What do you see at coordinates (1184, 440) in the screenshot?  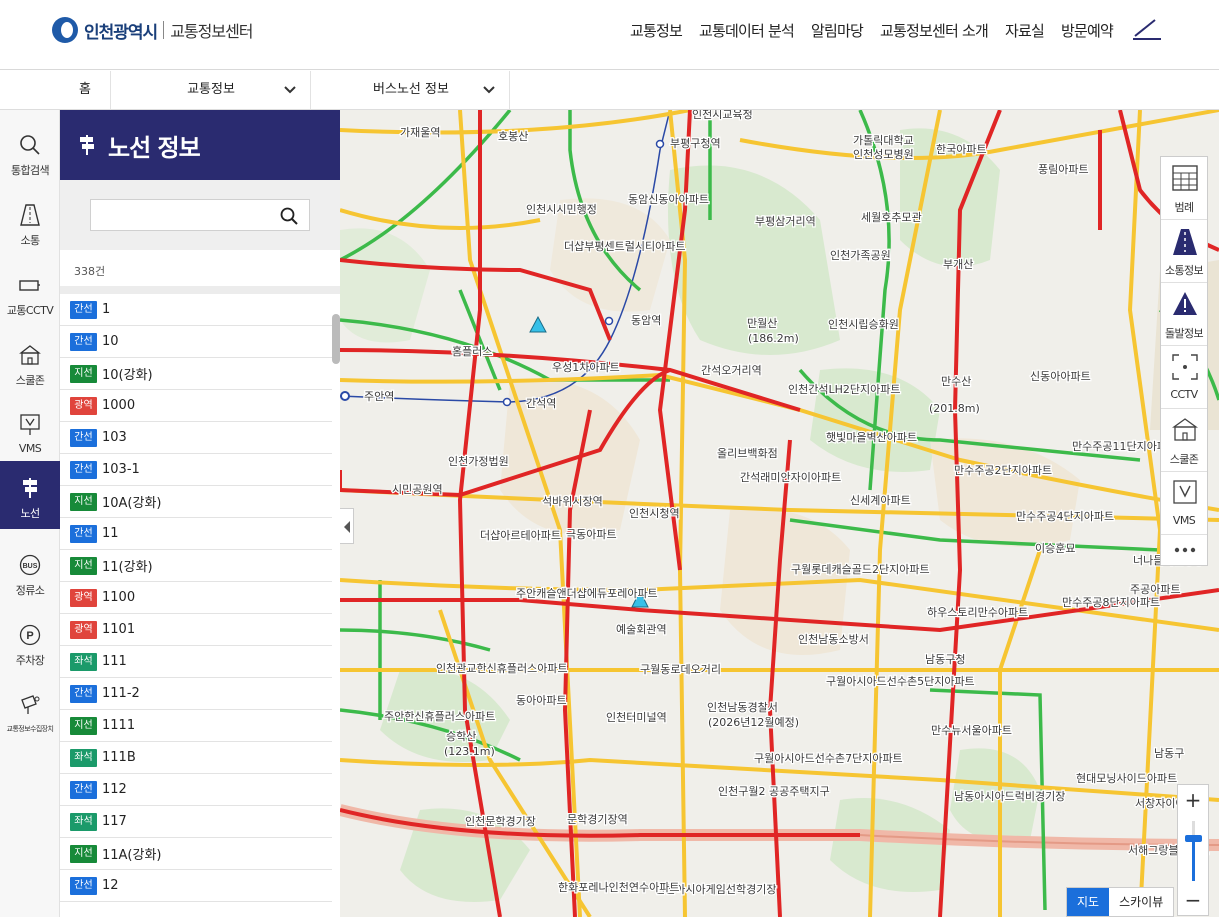 I see `tool-school-zone: 스쿨존` at bounding box center [1184, 440].